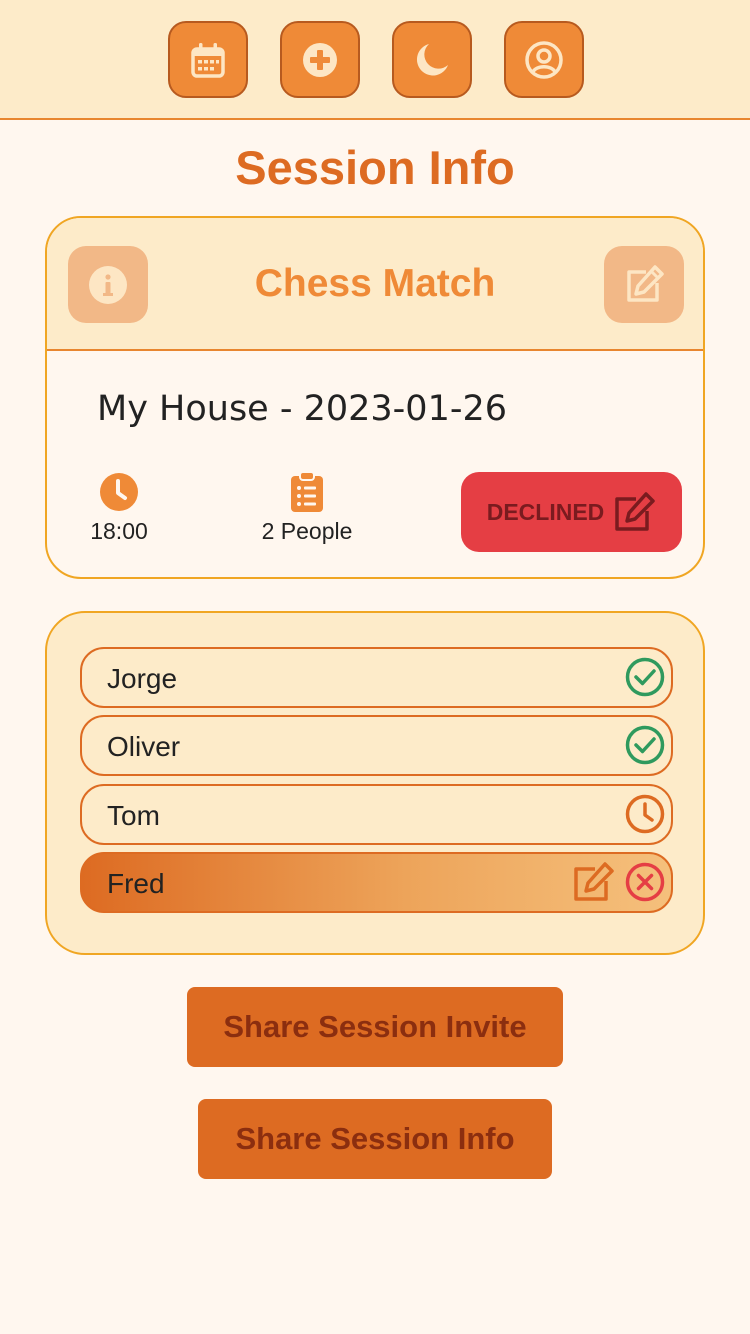 This screenshot has height=1334, width=750. I want to click on edit-session-button, so click(644, 284).